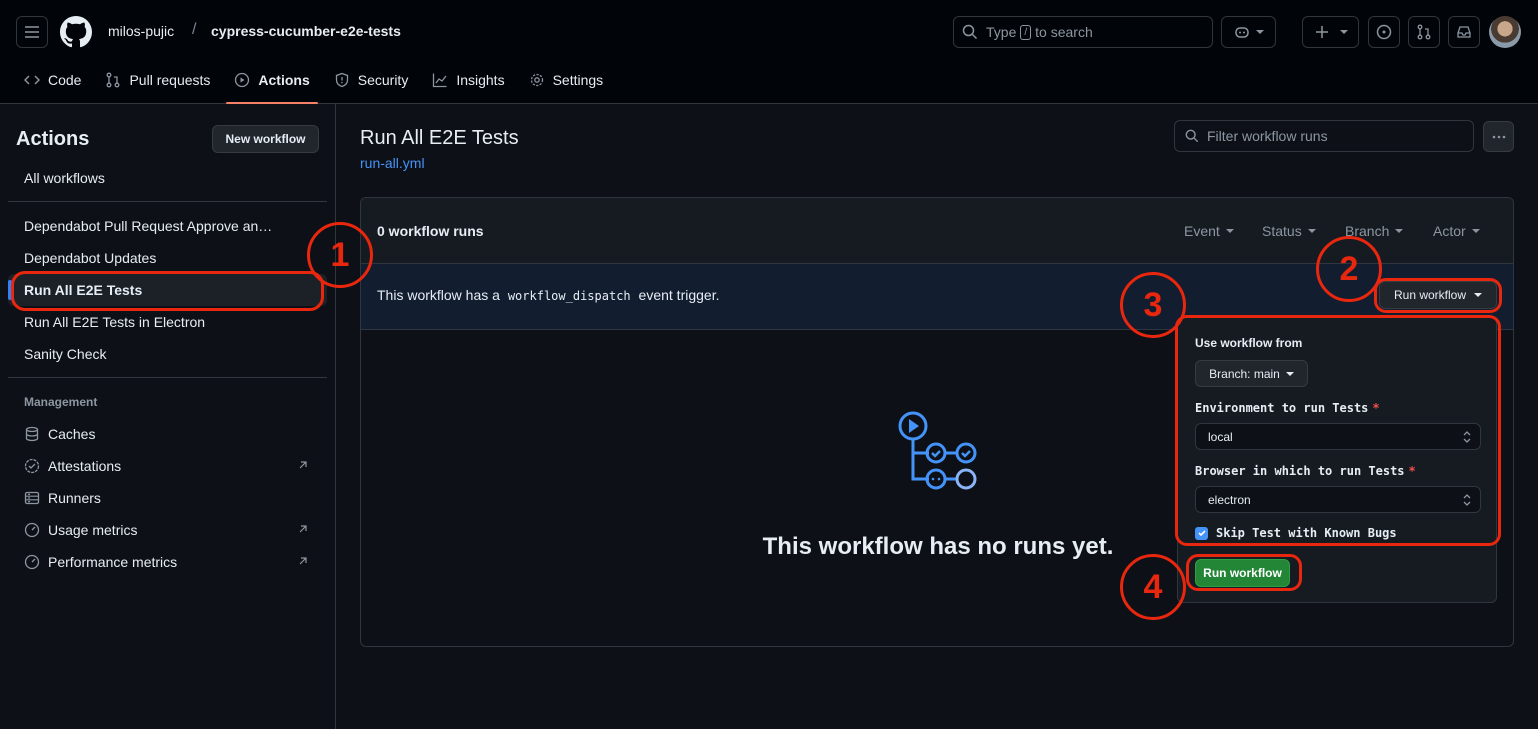 Image resolution: width=1538 pixels, height=729 pixels. What do you see at coordinates (53, 139) in the screenshot?
I see `sidebar-title: Actions` at bounding box center [53, 139].